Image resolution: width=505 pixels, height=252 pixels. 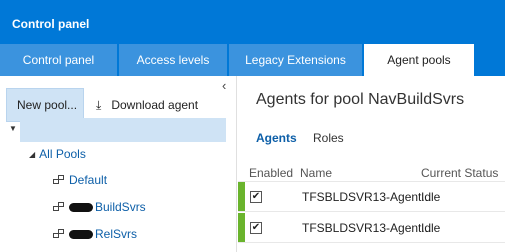 I want to click on page-title: Agents for pool NavBuildSvrs, so click(x=360, y=99).